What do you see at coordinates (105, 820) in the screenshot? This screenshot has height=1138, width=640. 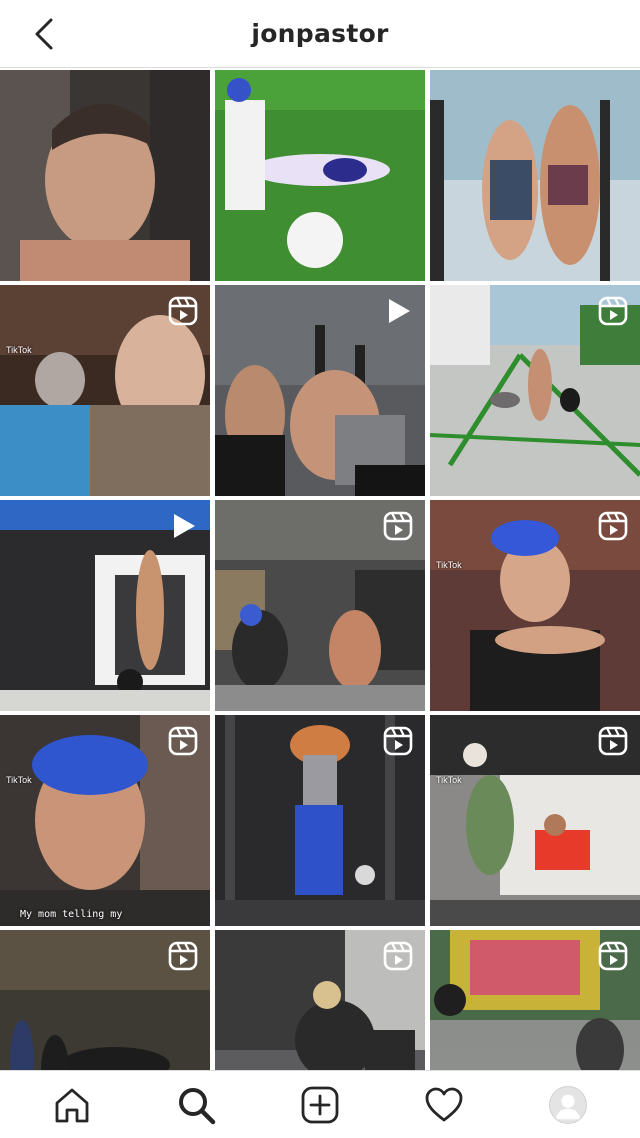 I see `post-tile: TikTok My mom telling my` at bounding box center [105, 820].